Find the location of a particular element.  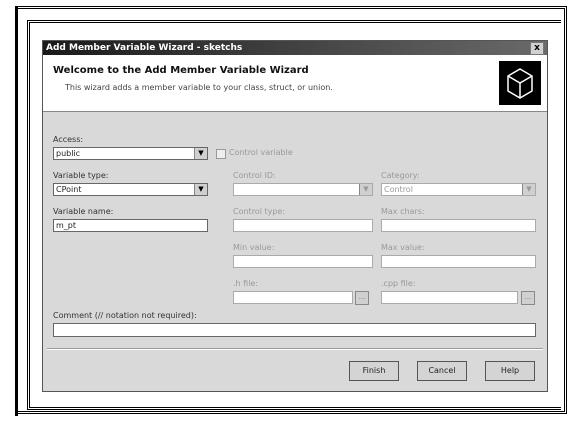

comment-input is located at coordinates (294, 330).